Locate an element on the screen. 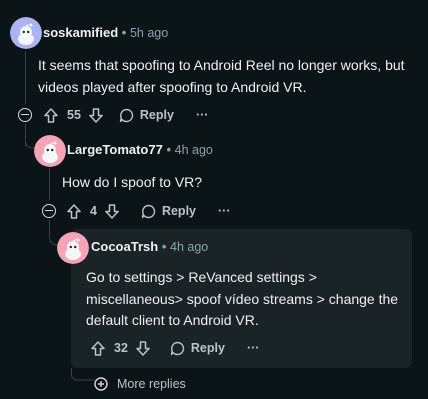 The image size is (428, 399). comment-actions: 55 Reply ··· is located at coordinates (126, 115).